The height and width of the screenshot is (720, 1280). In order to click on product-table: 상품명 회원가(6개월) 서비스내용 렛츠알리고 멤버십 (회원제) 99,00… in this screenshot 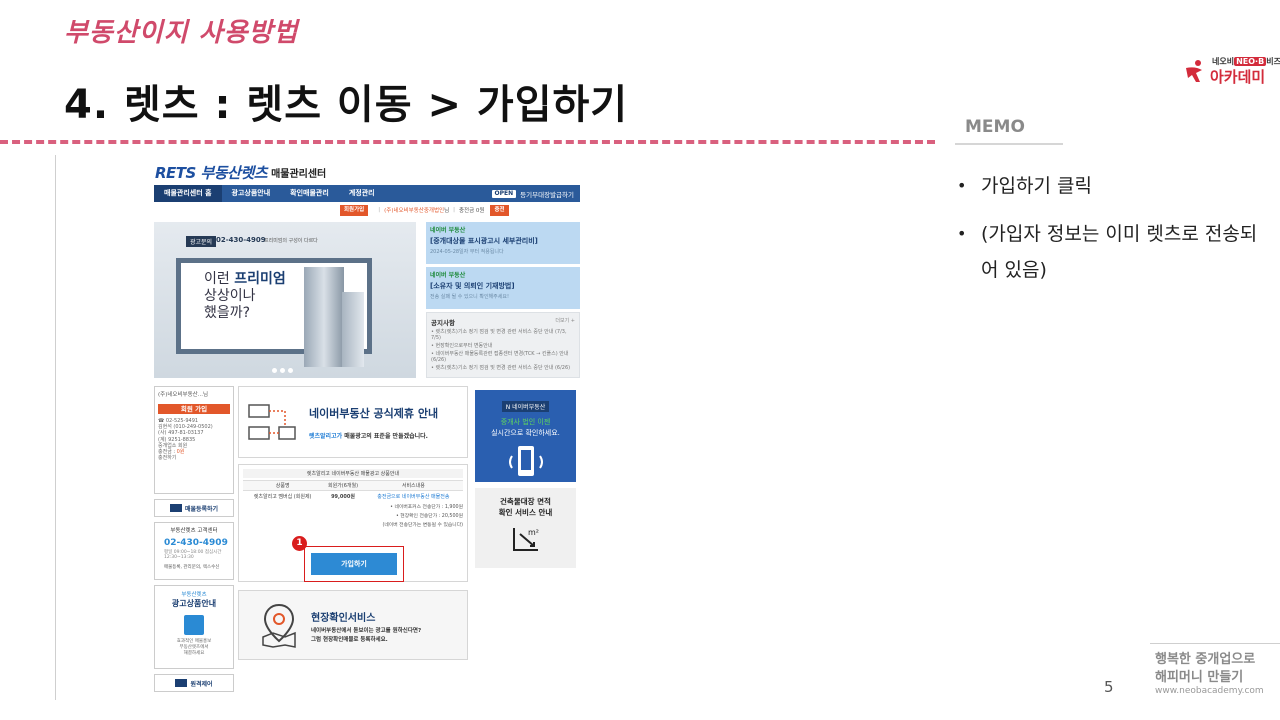, I will do `click(353, 491)`.